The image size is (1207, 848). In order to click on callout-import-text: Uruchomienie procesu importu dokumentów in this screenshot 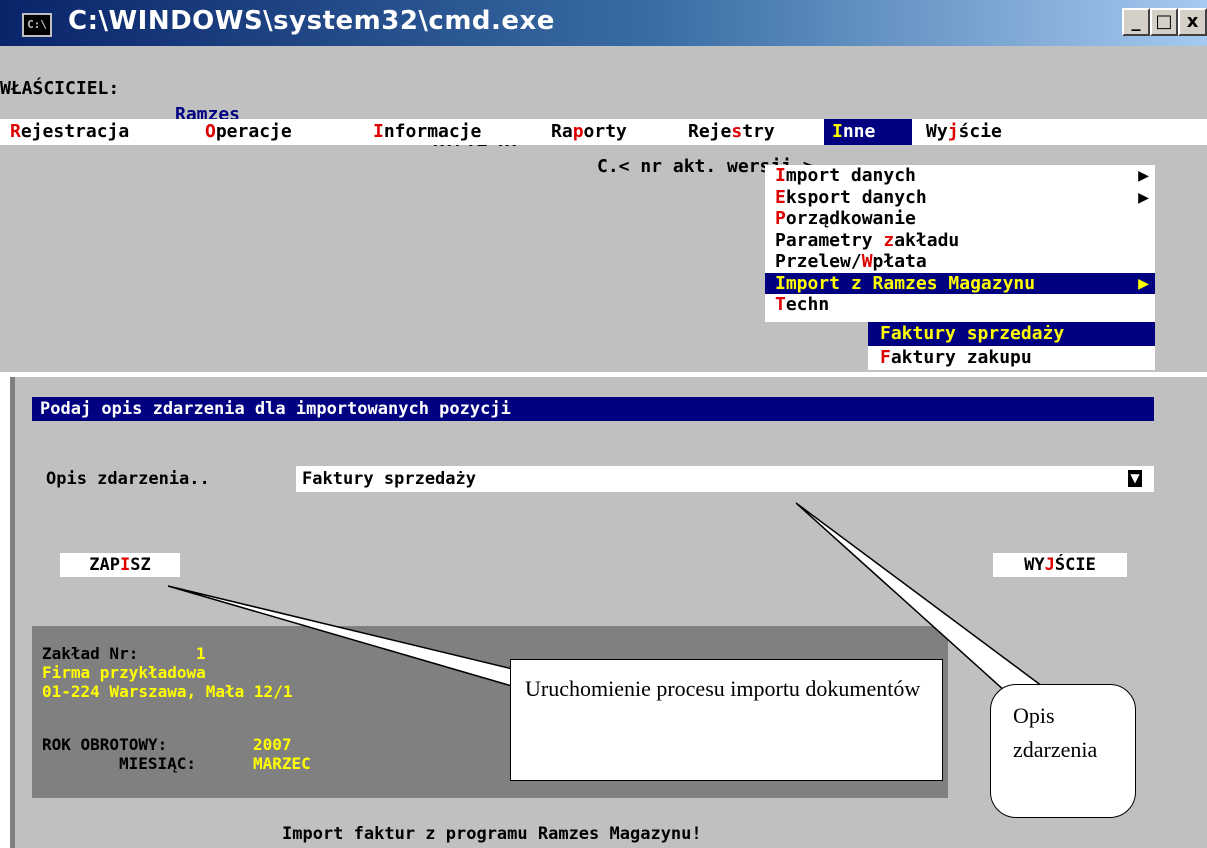, I will do `click(723, 688)`.